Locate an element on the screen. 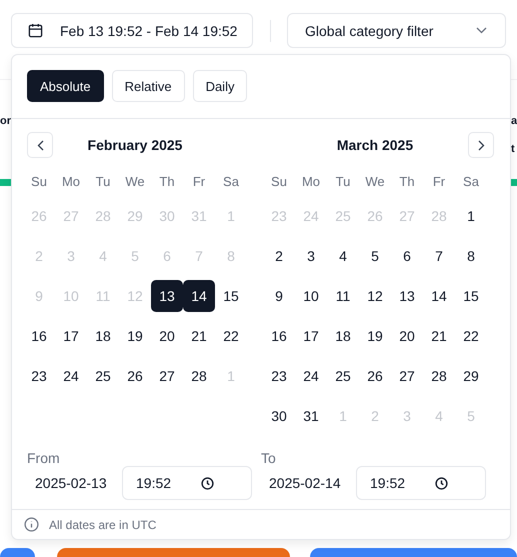 The image size is (517, 557). calendar-day: 4 is located at coordinates (343, 256).